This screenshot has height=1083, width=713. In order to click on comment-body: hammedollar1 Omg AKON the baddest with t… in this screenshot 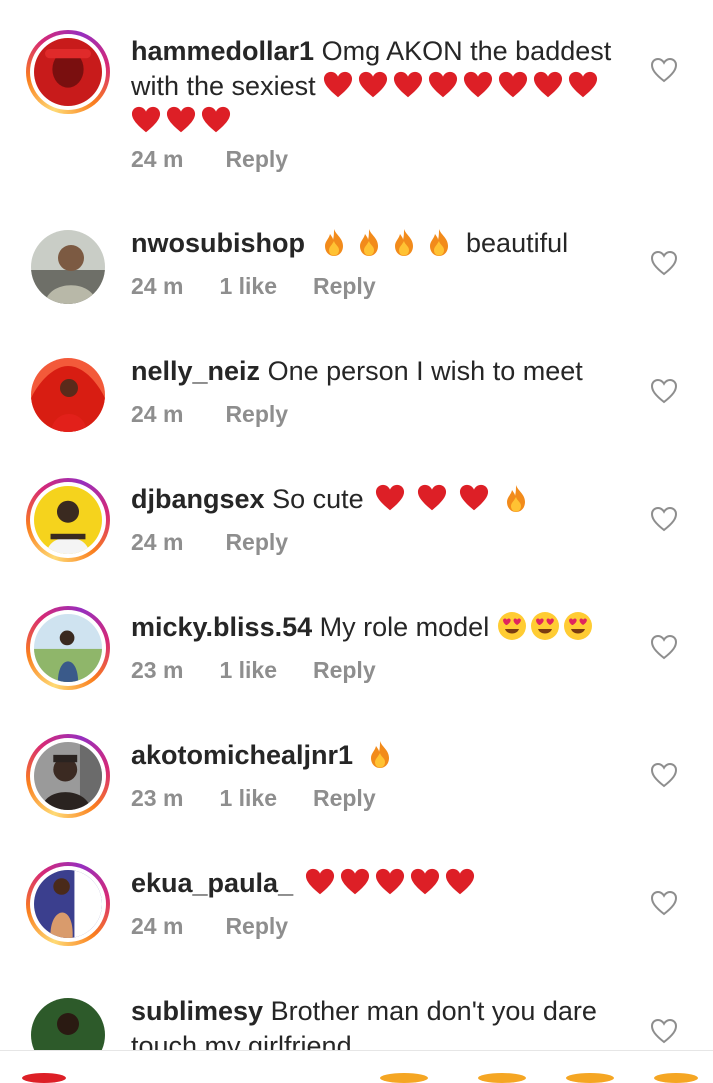, I will do `click(381, 86)`.